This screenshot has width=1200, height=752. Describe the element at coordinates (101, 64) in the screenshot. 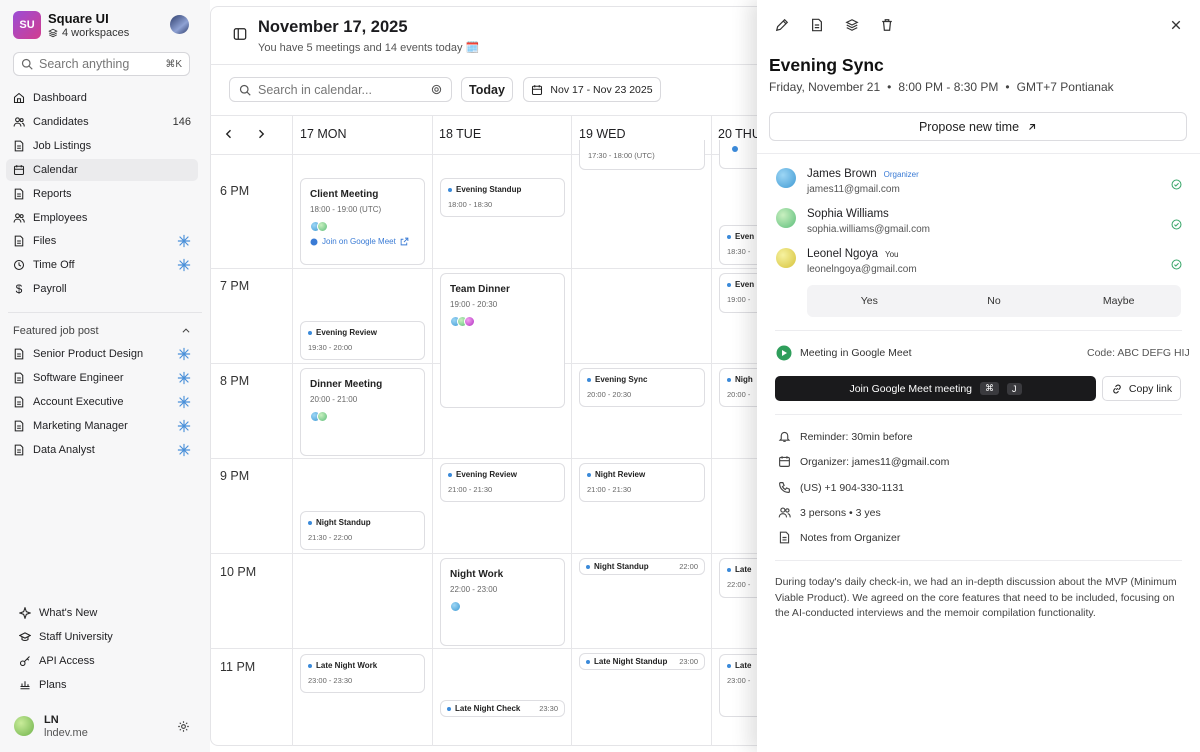

I see `sidebar-search-input: Search anything ⌘K` at that location.